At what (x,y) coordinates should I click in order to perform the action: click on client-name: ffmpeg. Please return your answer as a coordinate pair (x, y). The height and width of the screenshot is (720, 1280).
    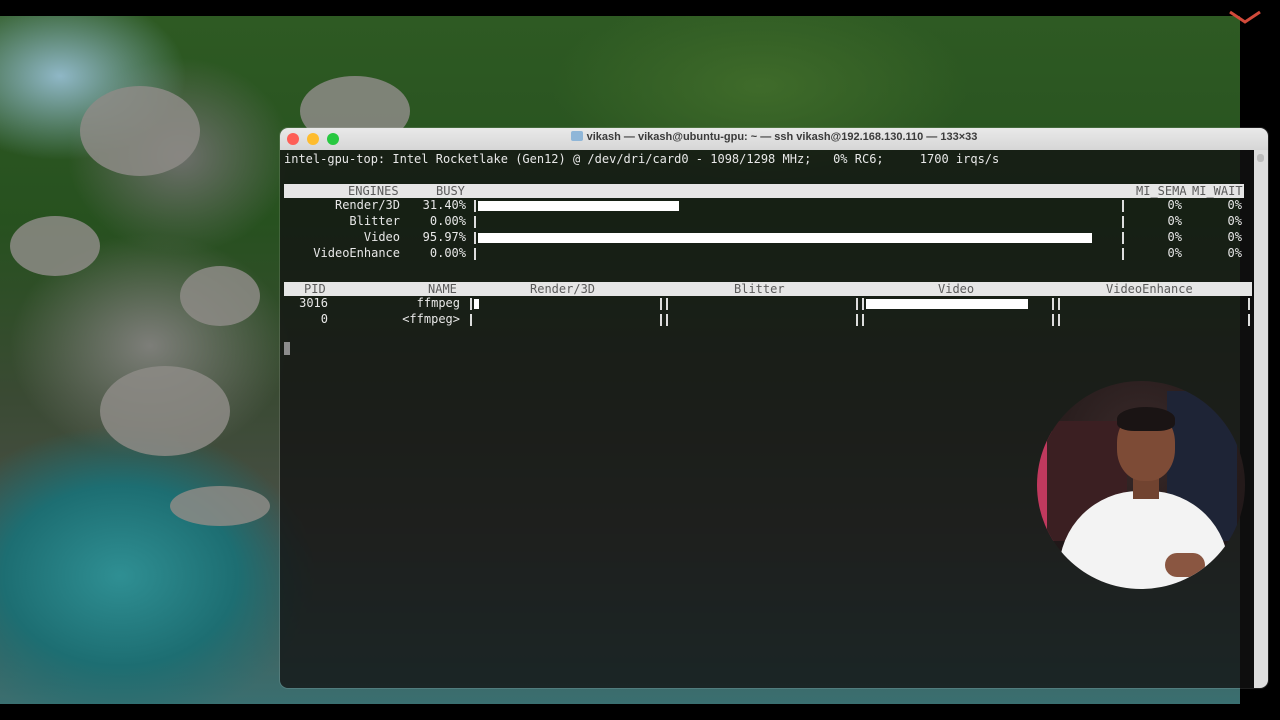
    Looking at the image, I should click on (438, 303).